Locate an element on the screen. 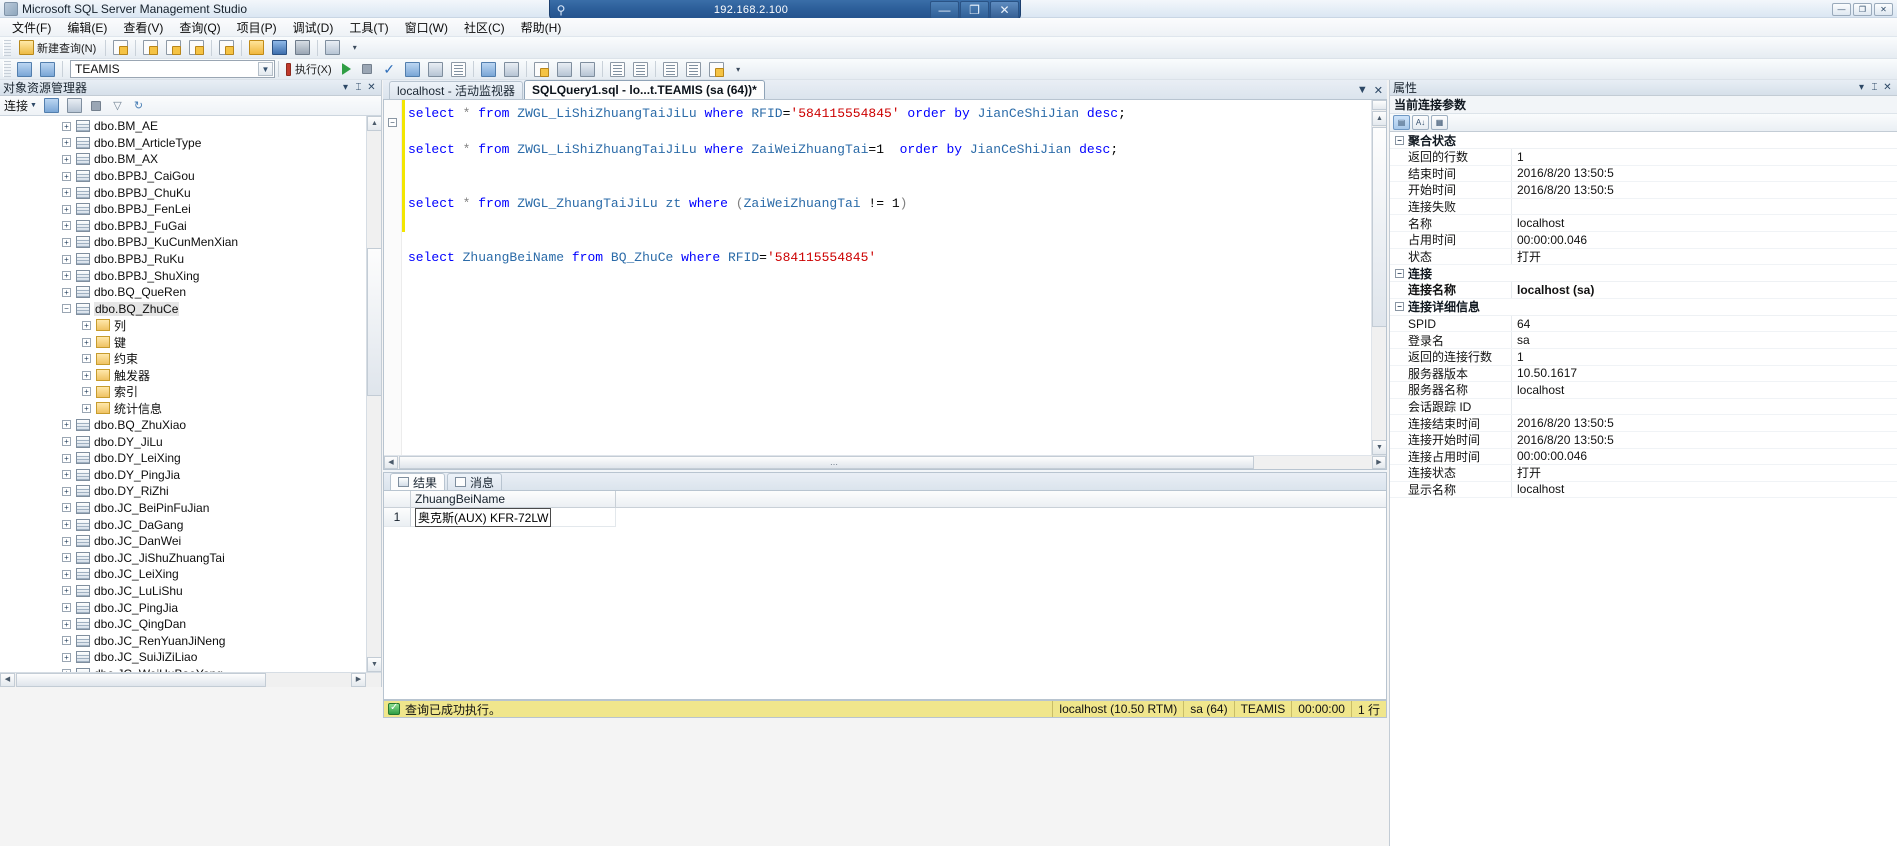 This screenshot has height=846, width=1897. property-row: 返回的连接行数 1 is located at coordinates (1643, 357).